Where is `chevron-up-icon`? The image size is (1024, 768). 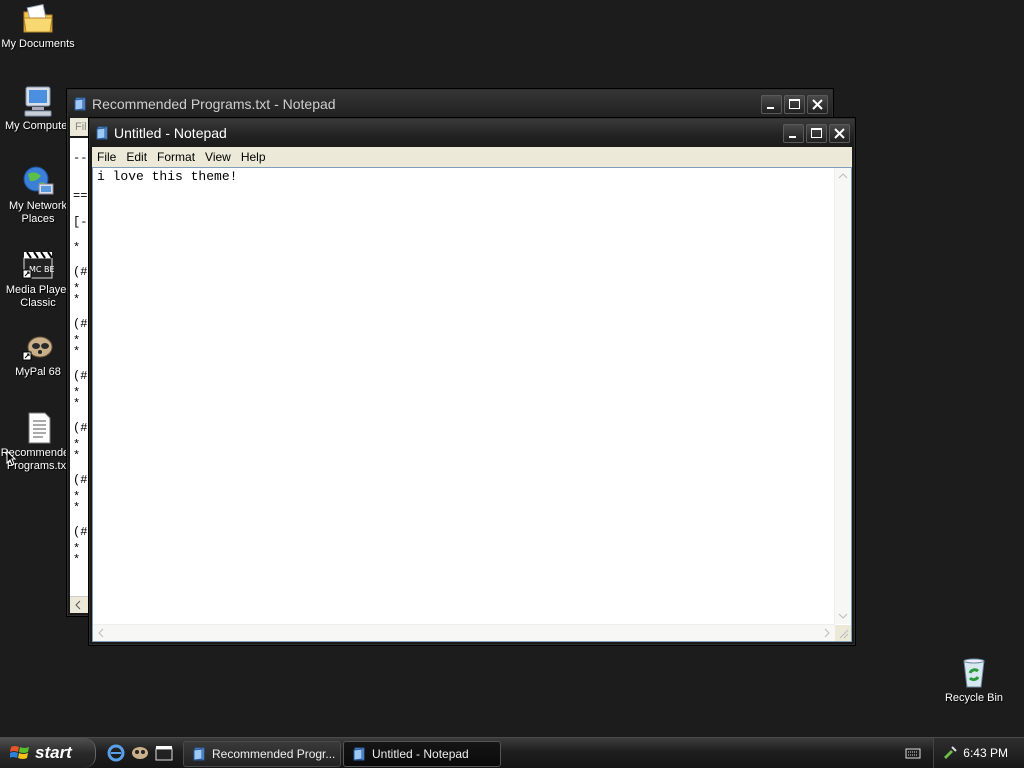 chevron-up-icon is located at coordinates (843, 176).